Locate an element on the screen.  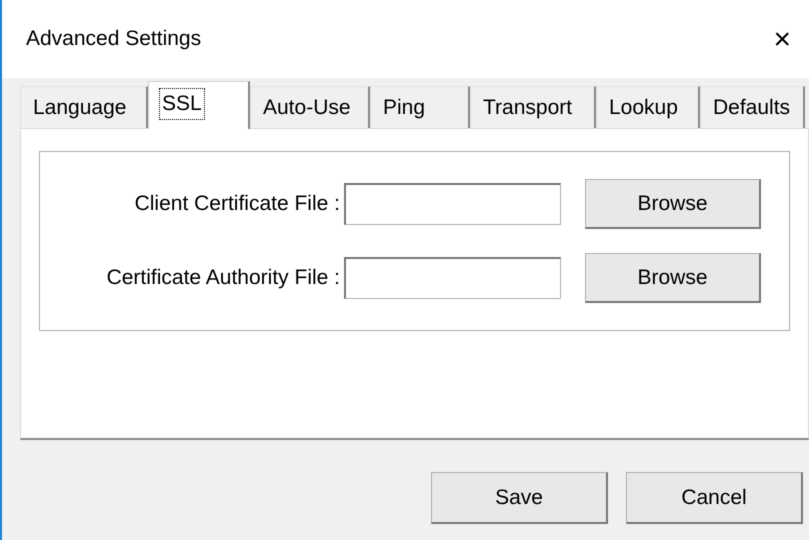
tab: Language is located at coordinates (84, 107).